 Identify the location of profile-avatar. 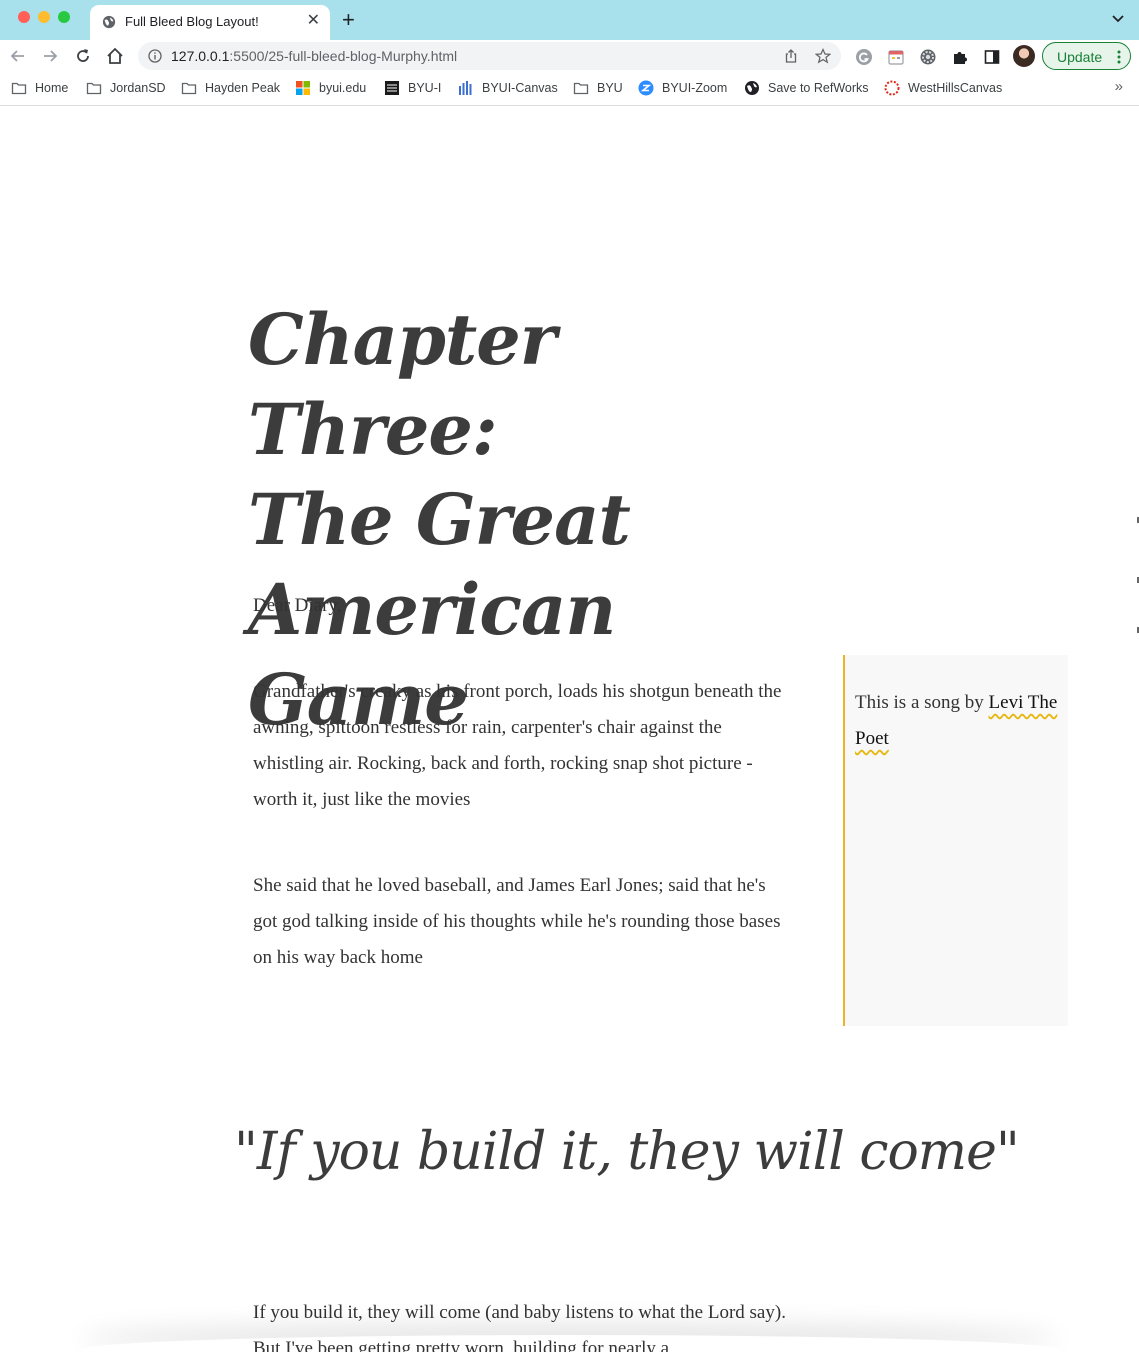
(1024, 56).